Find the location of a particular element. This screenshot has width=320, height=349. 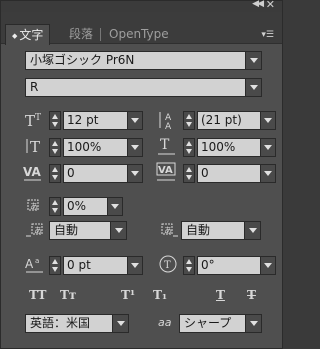

vertical-scale-icon: T is located at coordinates (34, 146).